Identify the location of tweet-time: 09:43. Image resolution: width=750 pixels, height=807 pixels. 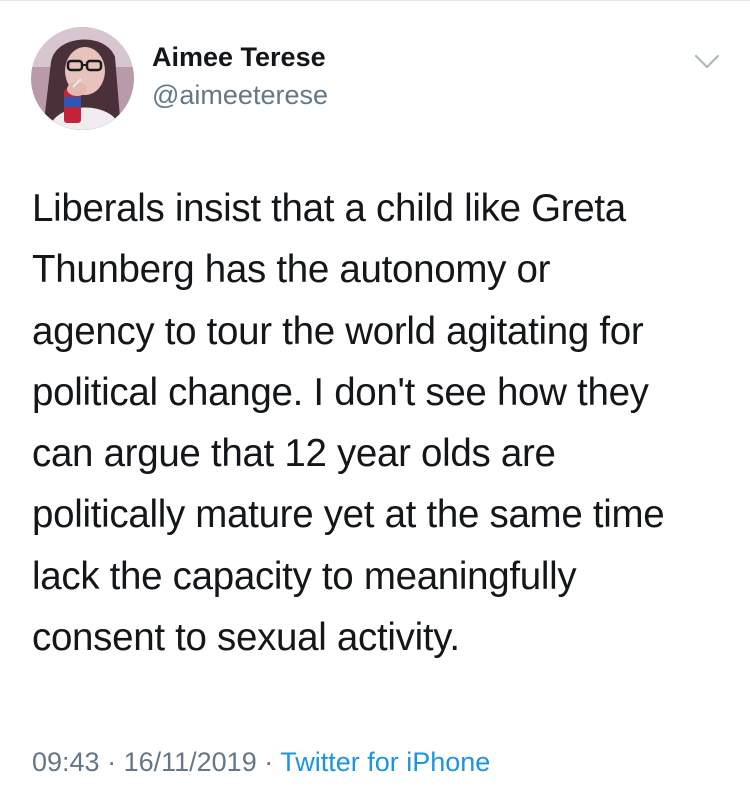
(66, 762).